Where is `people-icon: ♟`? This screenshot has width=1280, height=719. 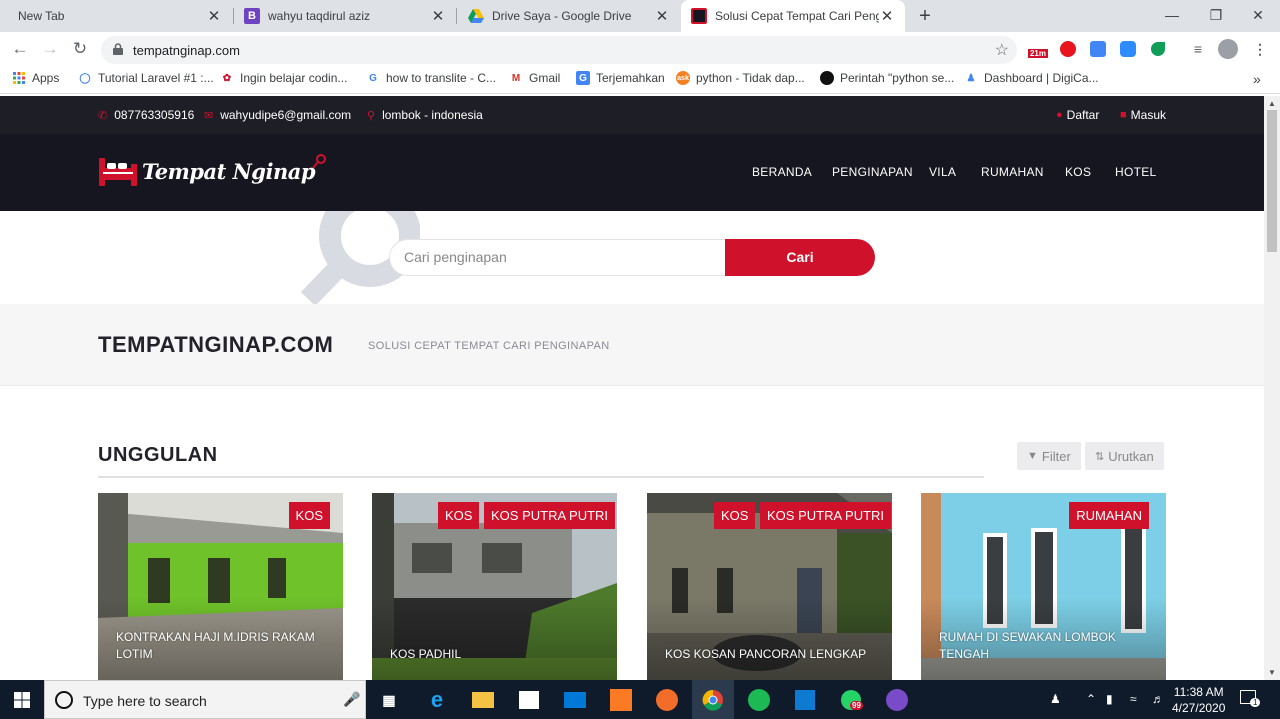
people-icon: ♟ is located at coordinates (1055, 699).